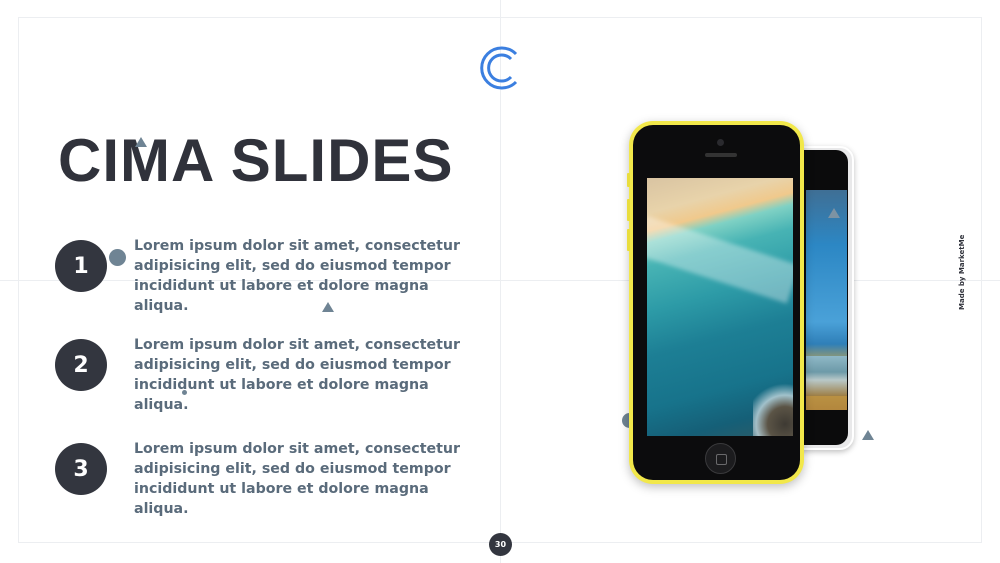 Image resolution: width=1000 pixels, height=563 pixels. What do you see at coordinates (720, 142) in the screenshot?
I see `camera-icon` at bounding box center [720, 142].